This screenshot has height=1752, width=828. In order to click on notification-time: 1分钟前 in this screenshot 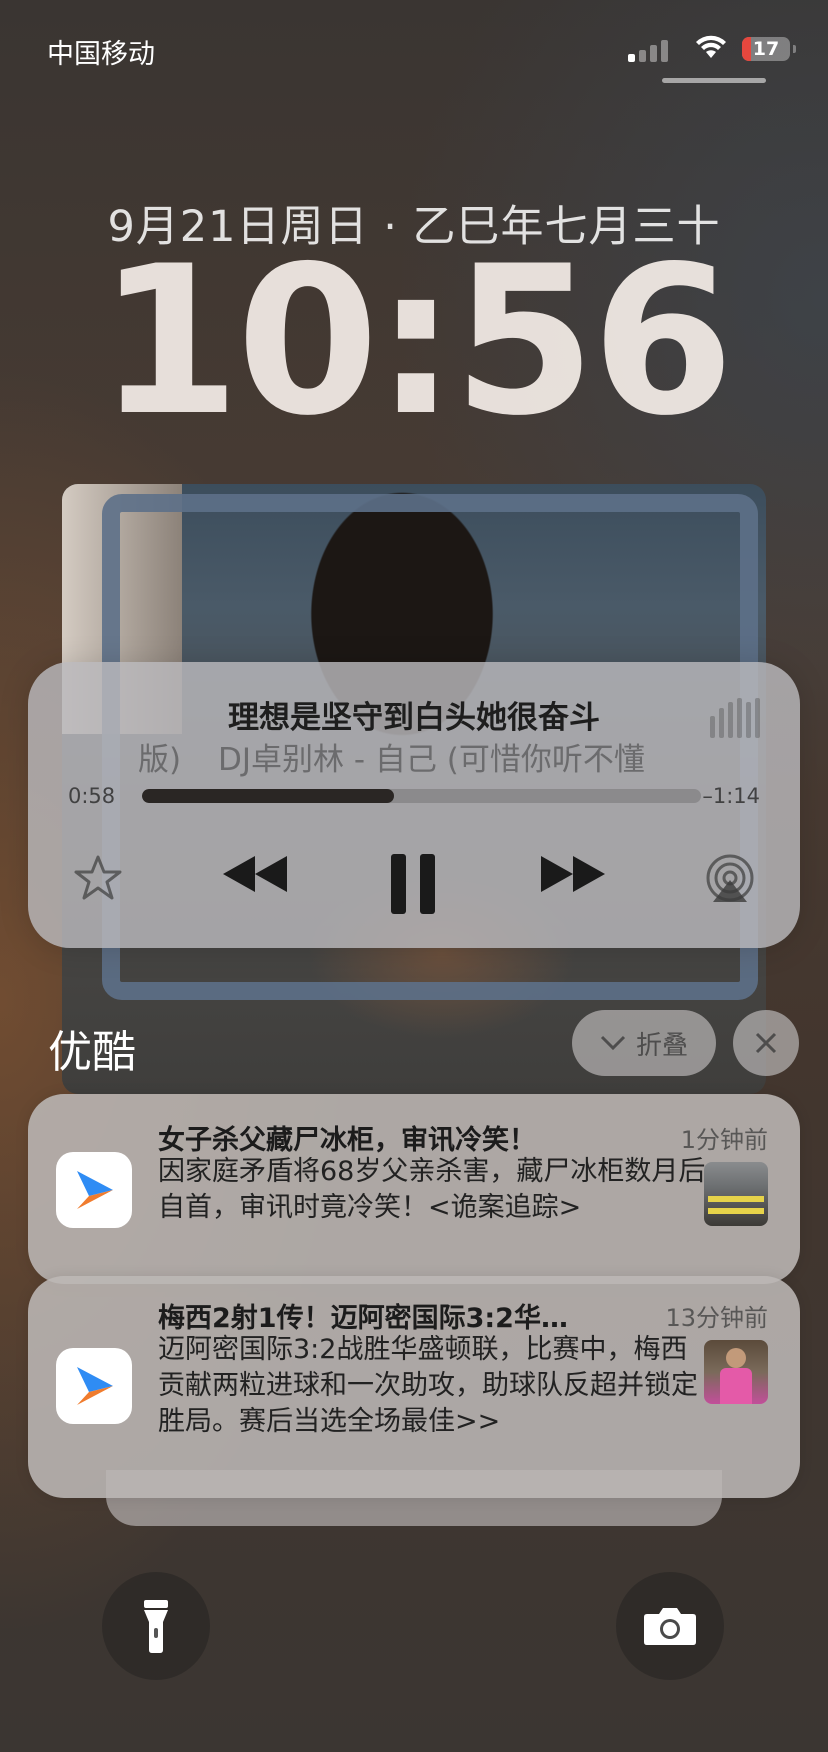, I will do `click(724, 1140)`.